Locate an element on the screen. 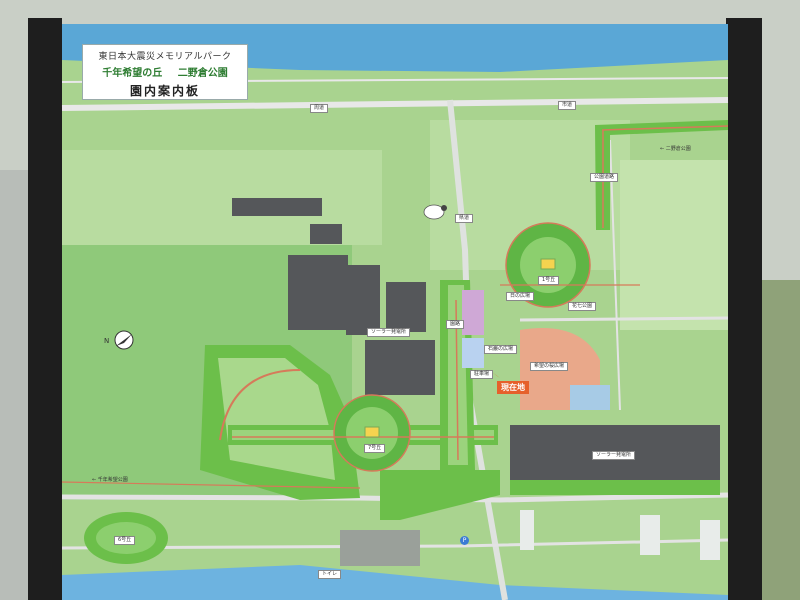  label-loop-1: 1号丘 is located at coordinates (549, 280).